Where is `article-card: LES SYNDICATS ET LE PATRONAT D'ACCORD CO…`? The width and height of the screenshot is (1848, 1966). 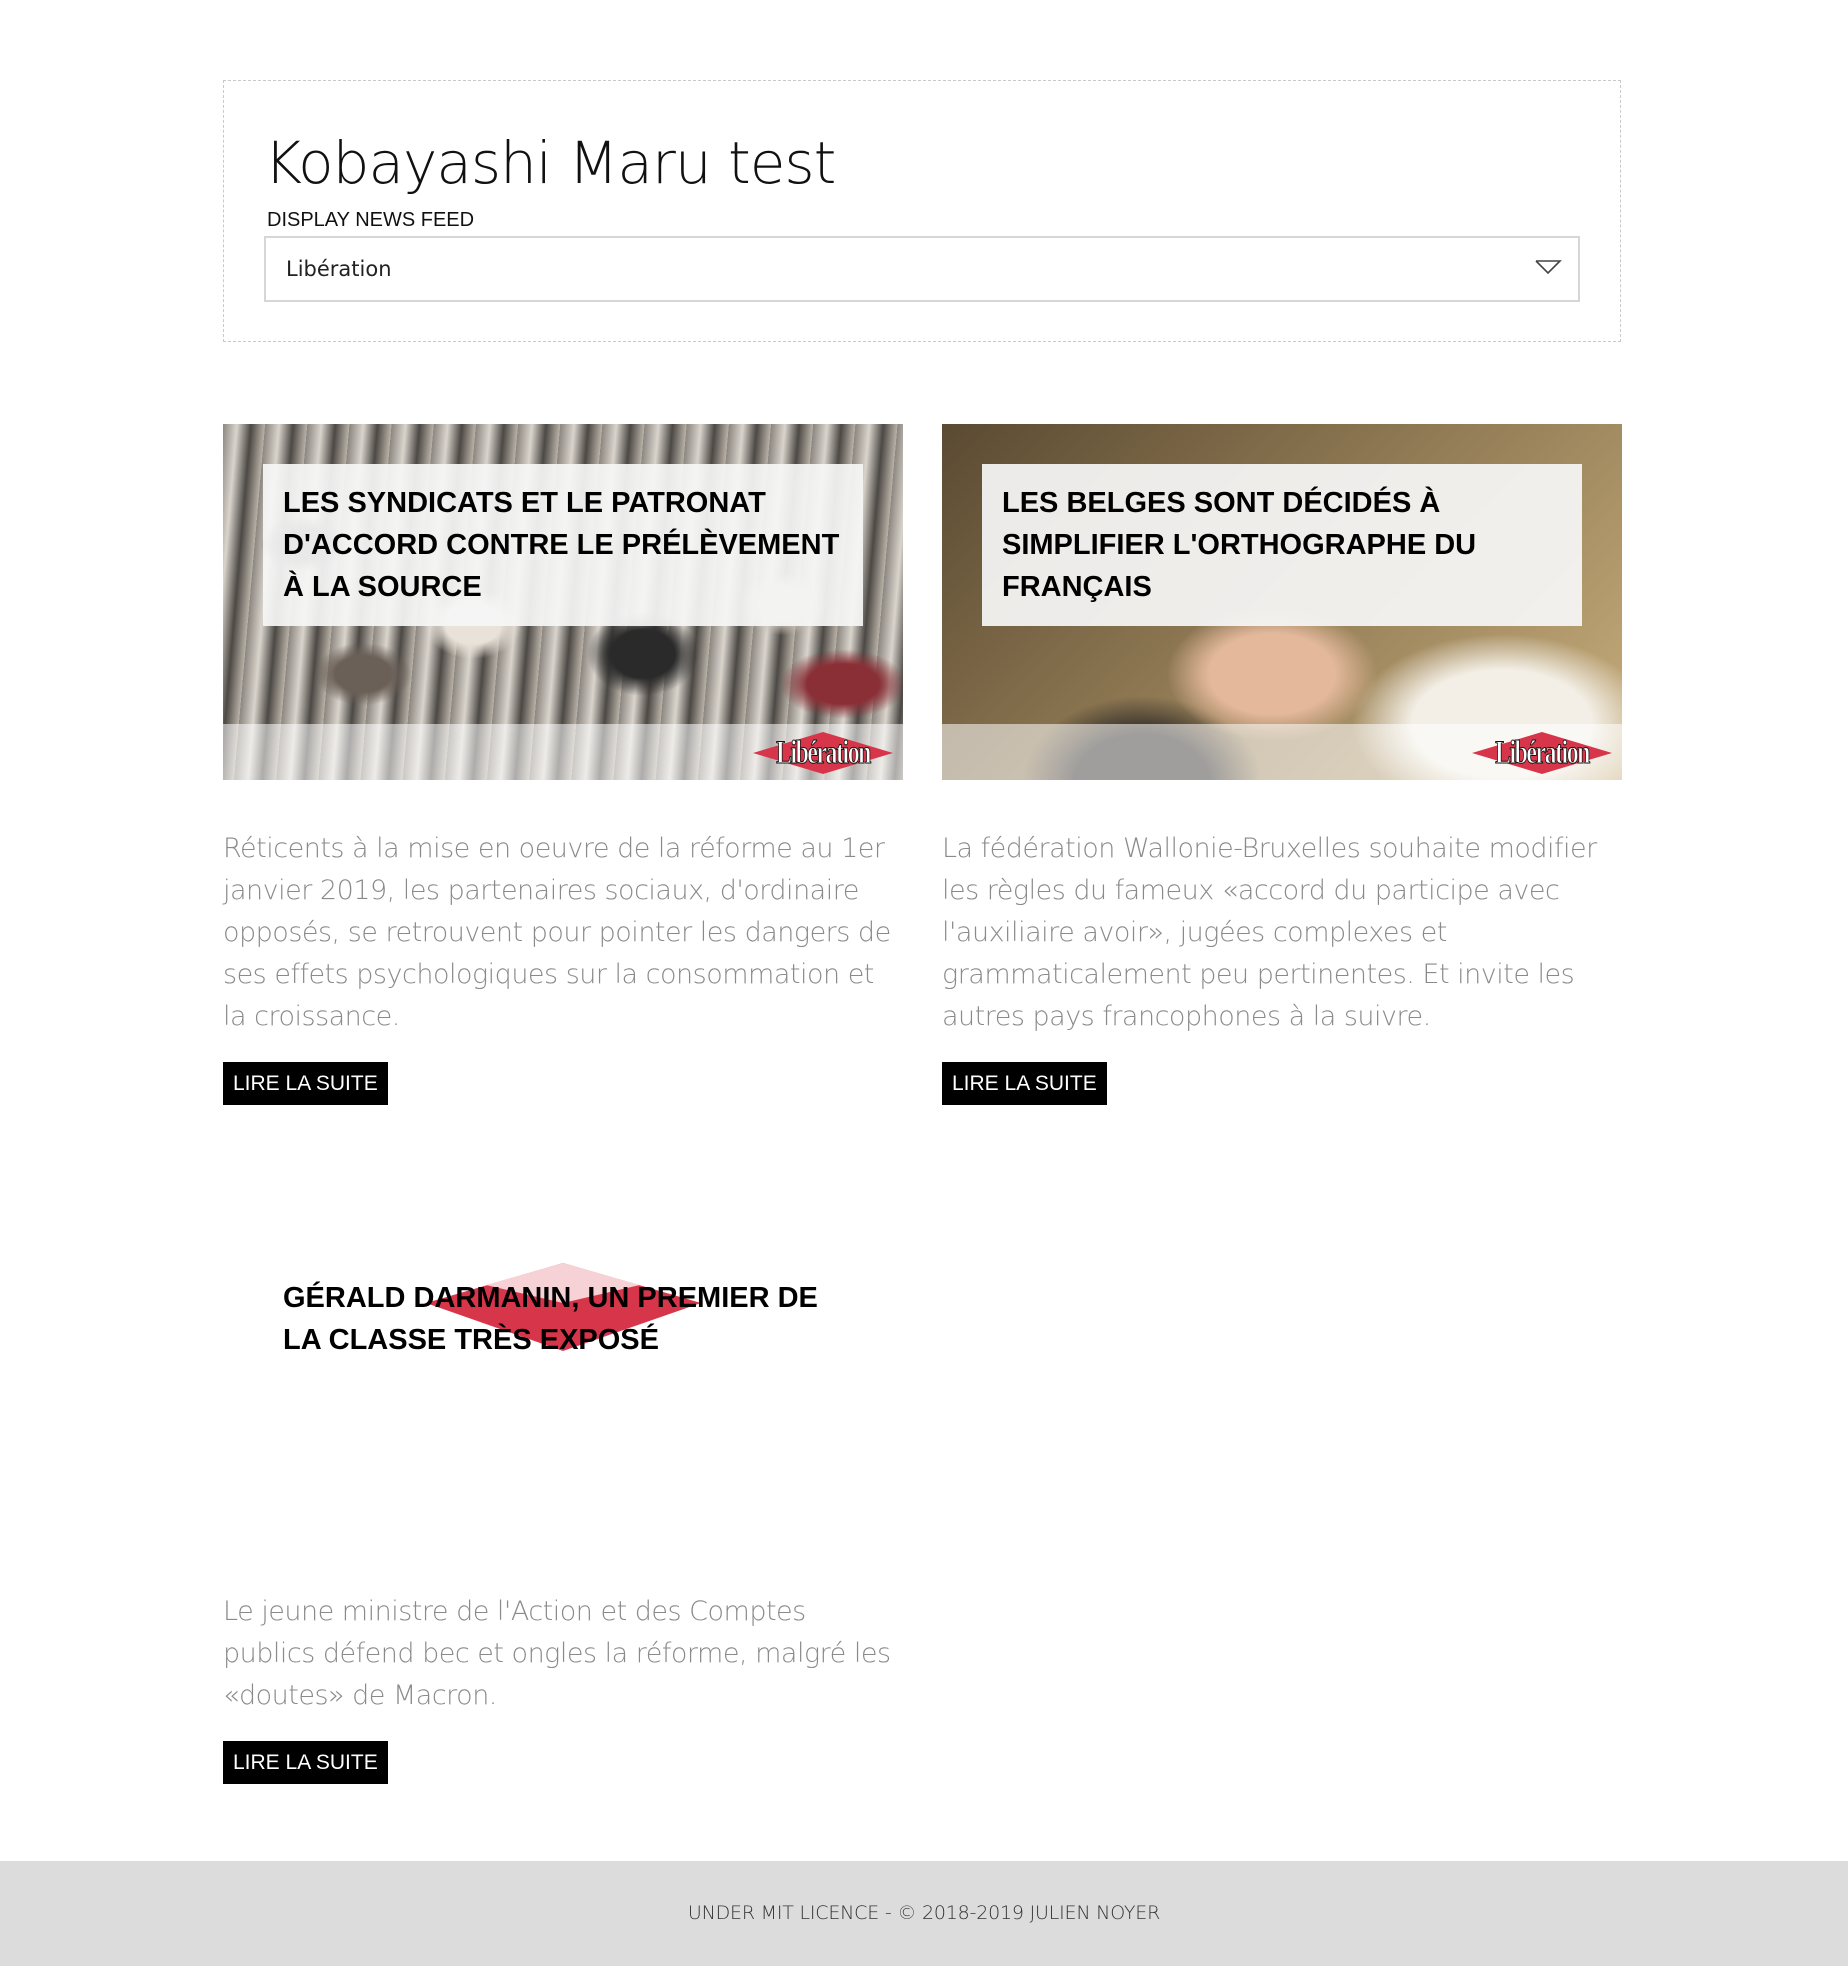 article-card: LES SYNDICATS ET LE PATRONAT D'ACCORD CO… is located at coordinates (563, 765).